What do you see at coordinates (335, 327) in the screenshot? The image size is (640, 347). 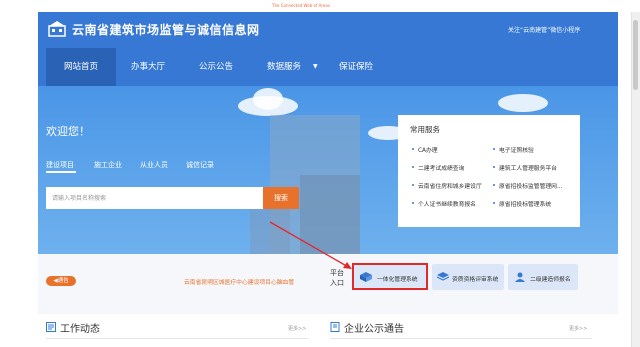 I see `document-icon` at bounding box center [335, 327].